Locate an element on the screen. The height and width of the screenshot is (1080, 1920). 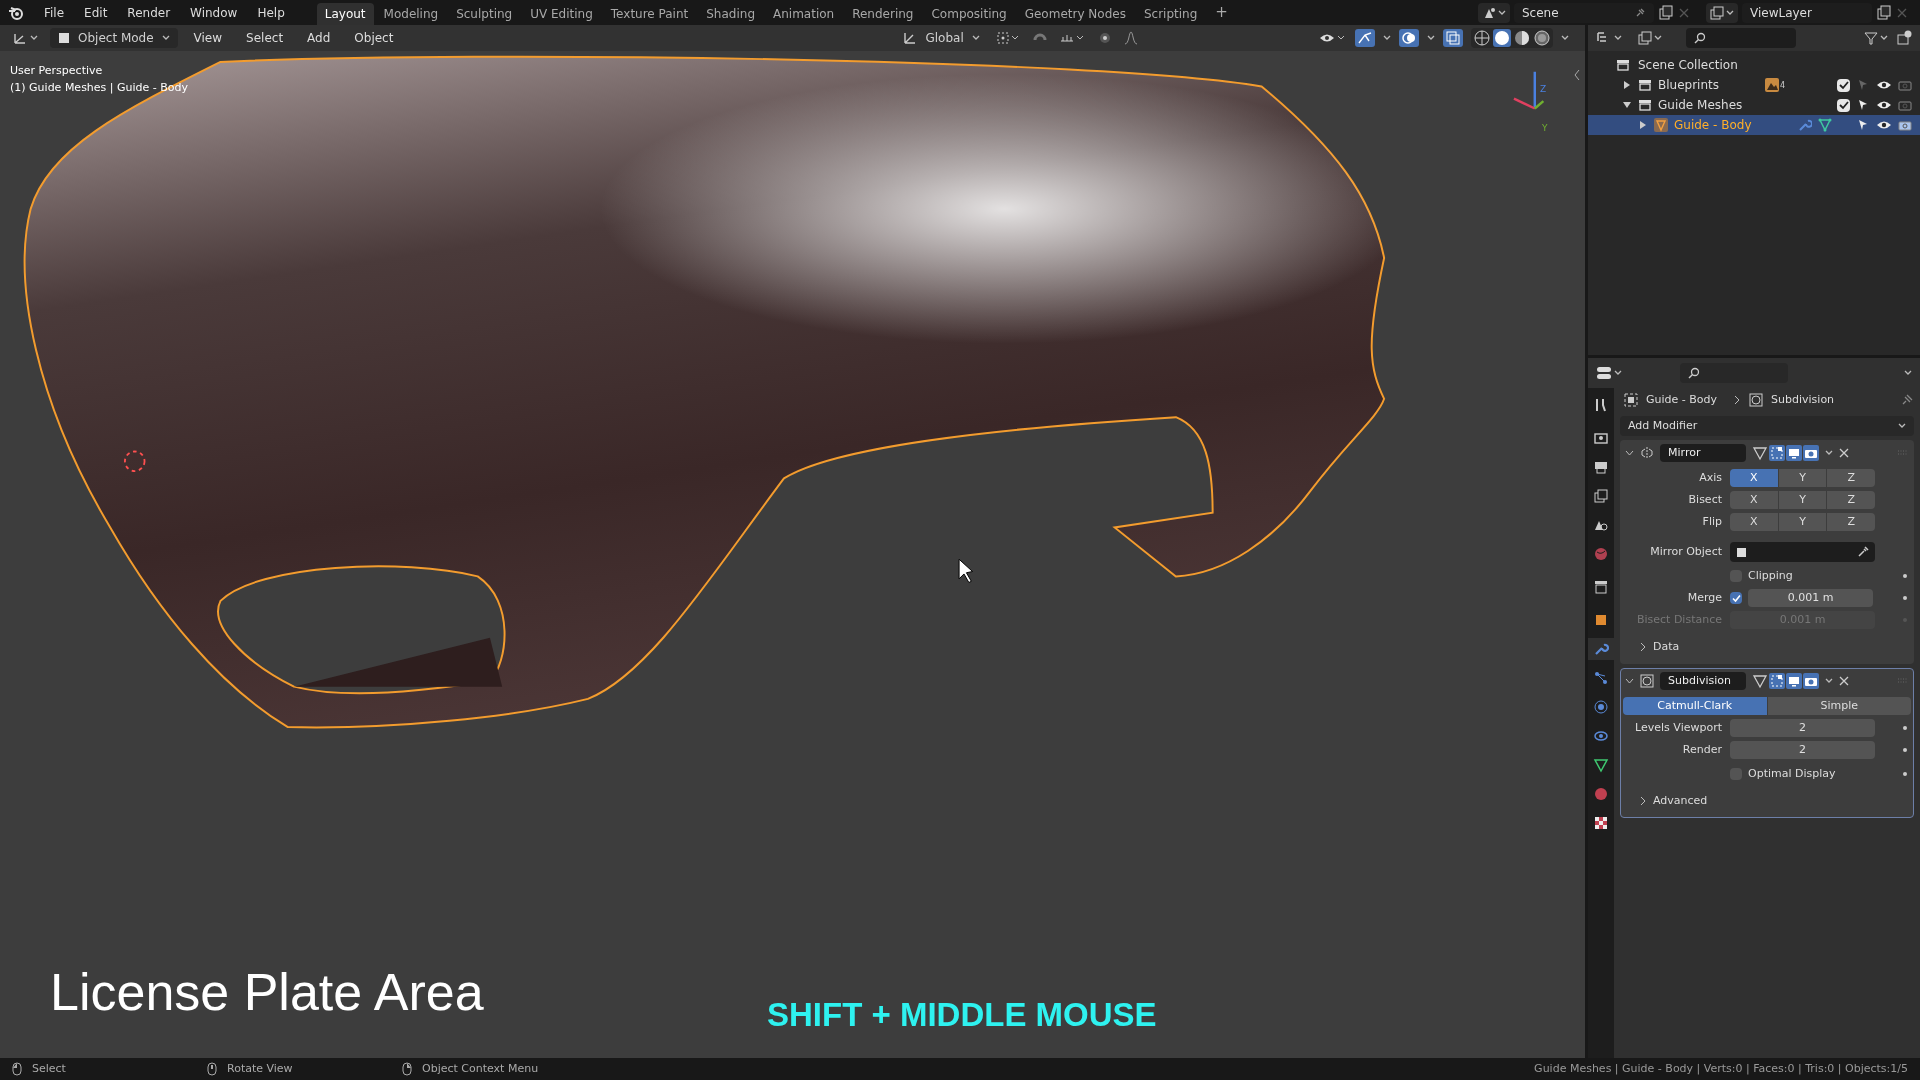
workspace-tab: Scripting is located at coordinates (1170, 14).